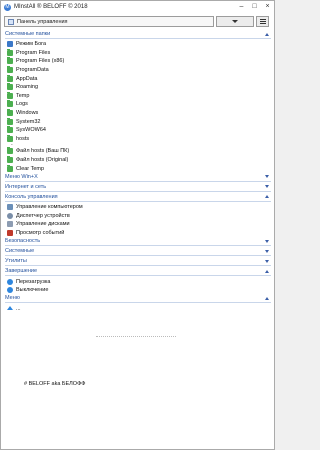 The height and width of the screenshot is (450, 320). Describe the element at coordinates (109, 21) in the screenshot. I see `category-select: Панель управления` at that location.